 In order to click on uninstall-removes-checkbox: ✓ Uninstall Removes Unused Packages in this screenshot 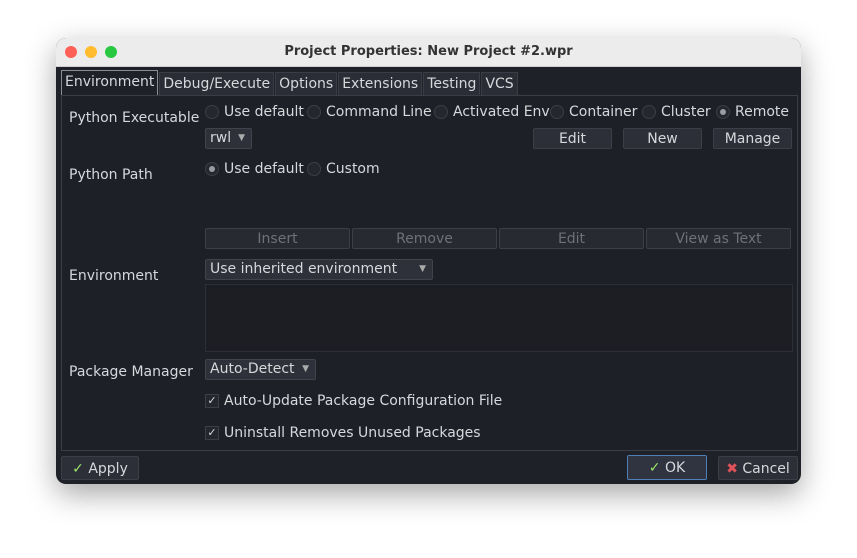, I will do `click(343, 433)`.